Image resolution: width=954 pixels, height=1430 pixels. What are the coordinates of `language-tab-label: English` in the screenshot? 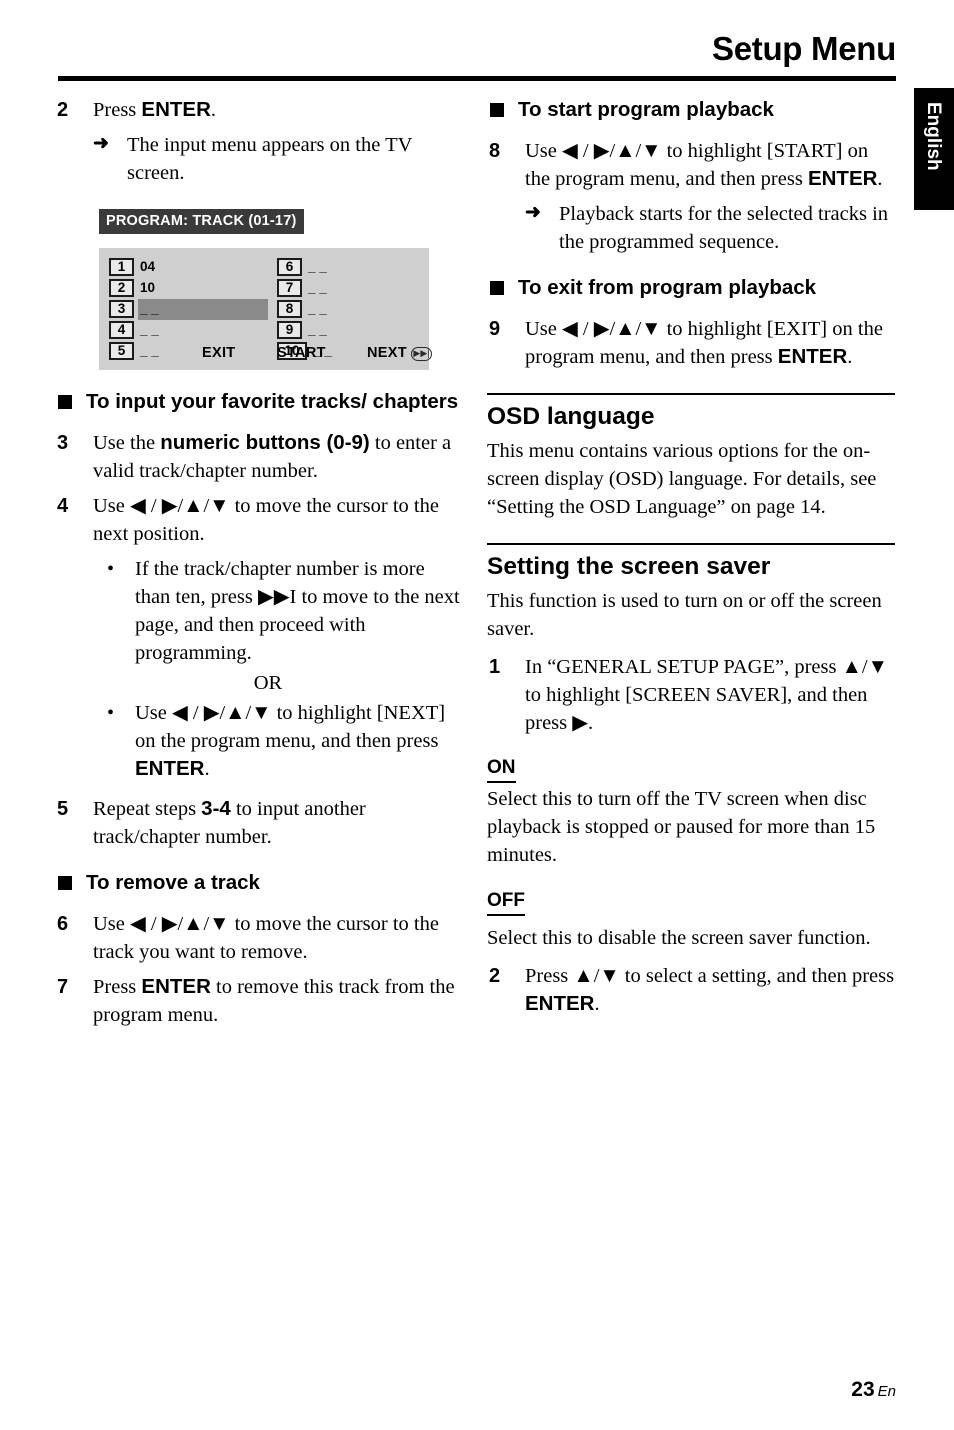 It's located at (933, 136).